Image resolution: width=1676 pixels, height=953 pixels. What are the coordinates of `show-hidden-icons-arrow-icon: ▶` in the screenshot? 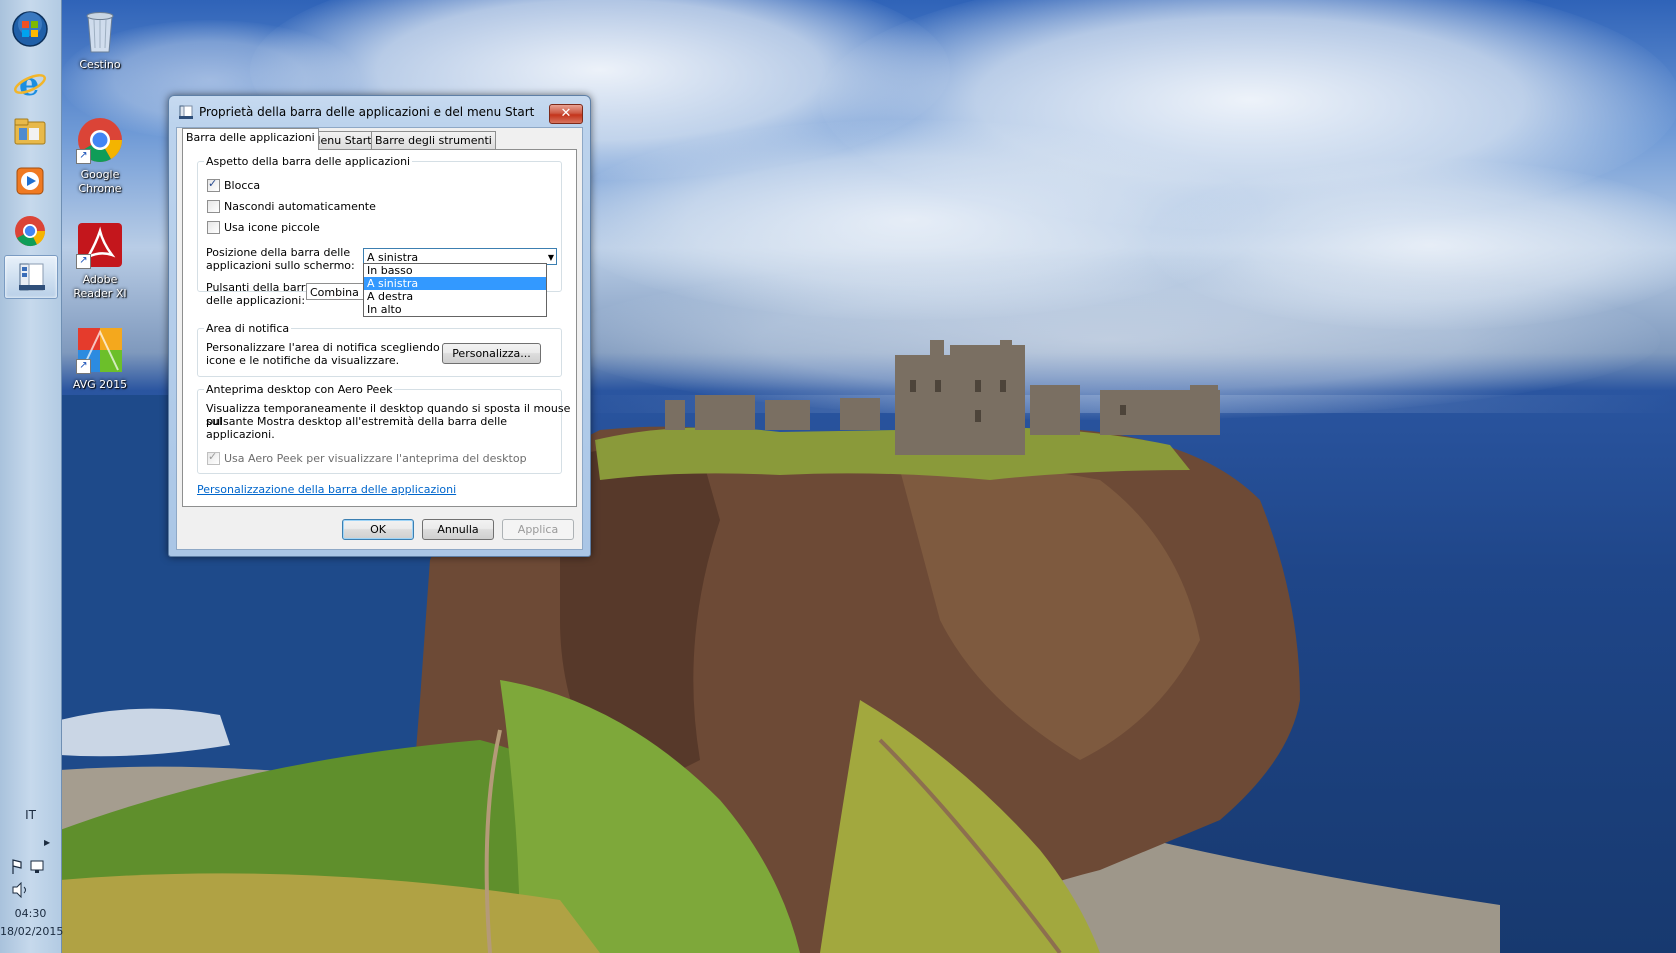 It's located at (47, 842).